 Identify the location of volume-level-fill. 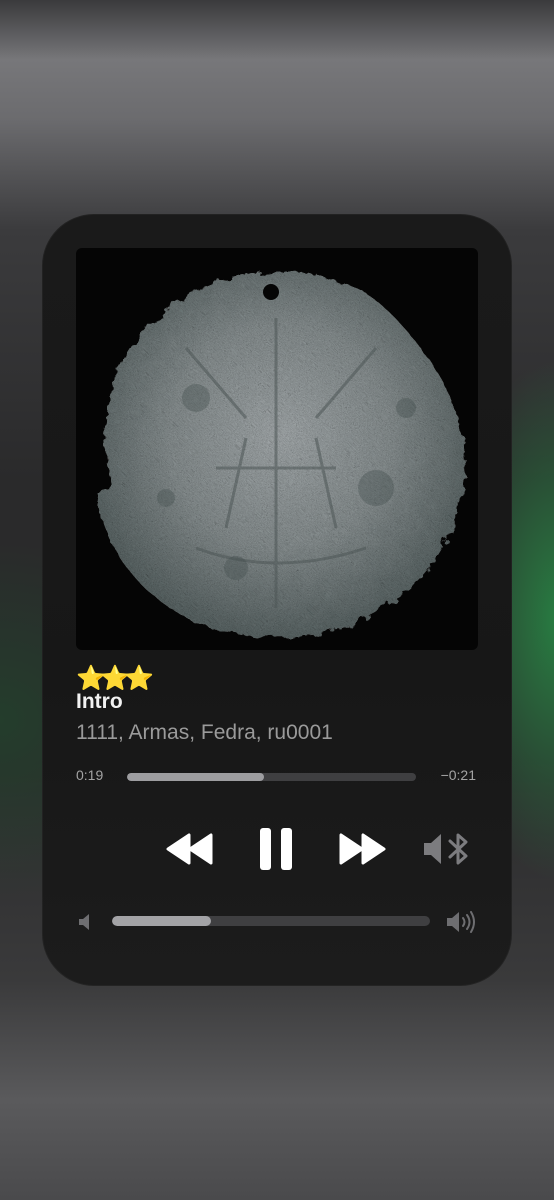
(161, 921).